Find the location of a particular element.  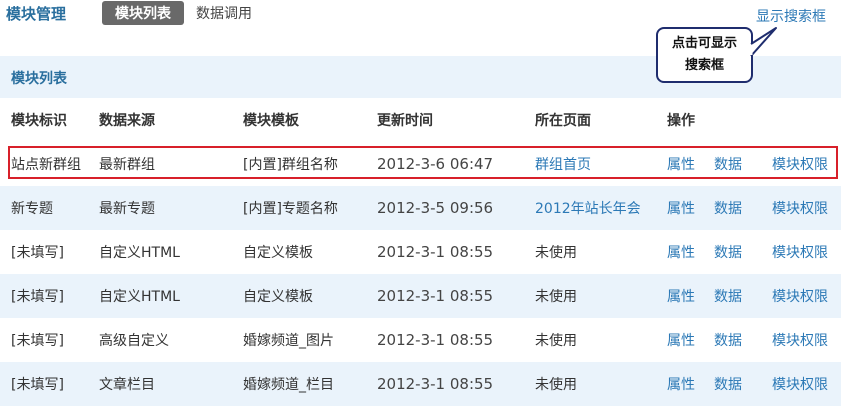

cell-template: 婚嫁频道_图片 is located at coordinates (288, 341).